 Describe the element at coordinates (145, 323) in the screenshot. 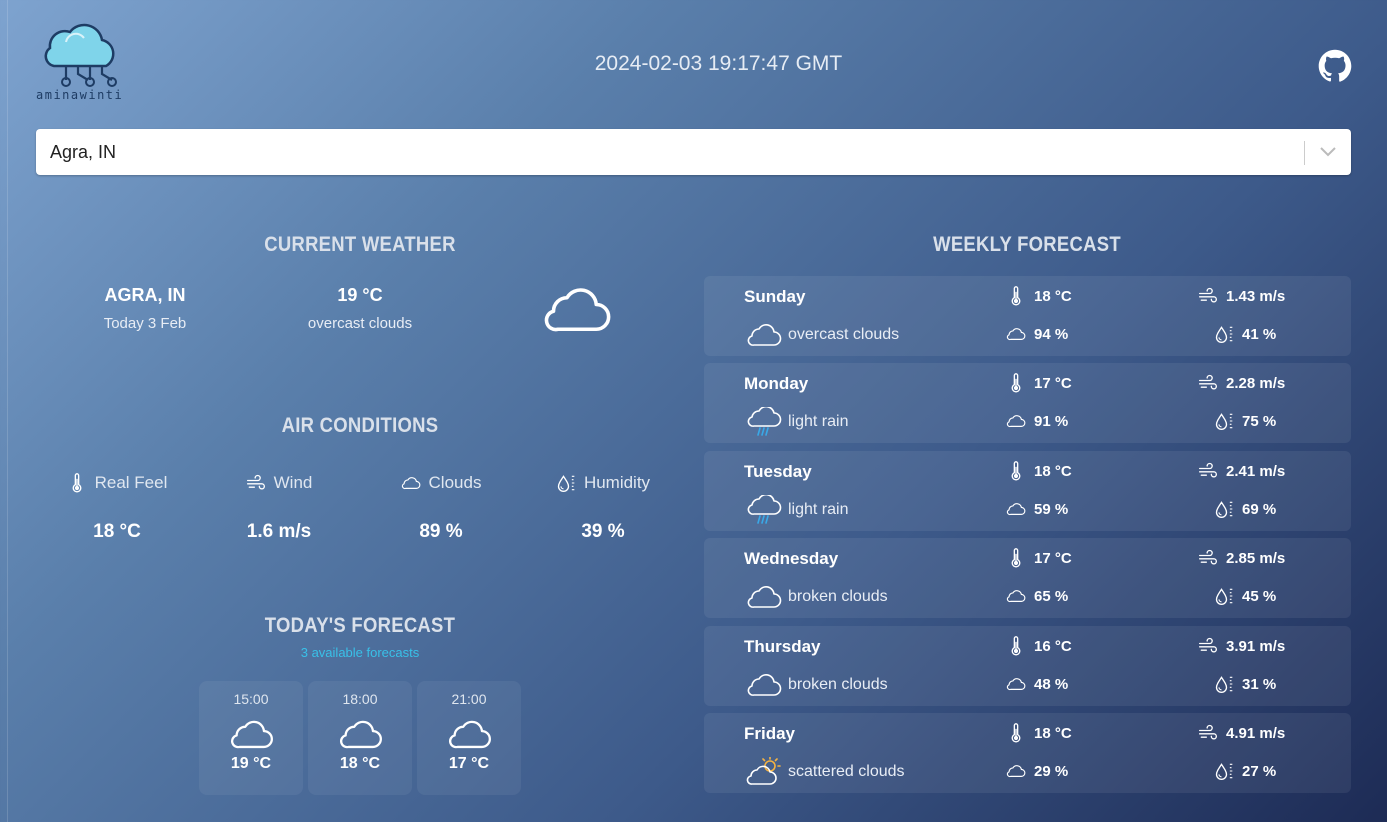

I see `current-date: Today 3 Feb` at that location.